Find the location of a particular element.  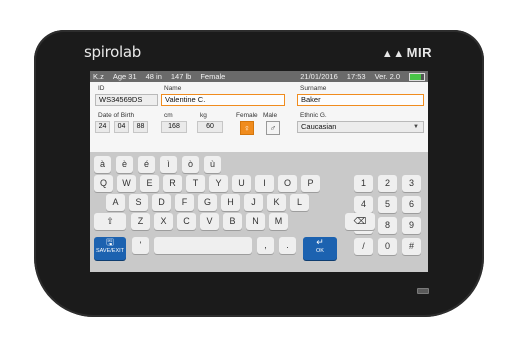

id-field: WS34569DS is located at coordinates (126, 100).